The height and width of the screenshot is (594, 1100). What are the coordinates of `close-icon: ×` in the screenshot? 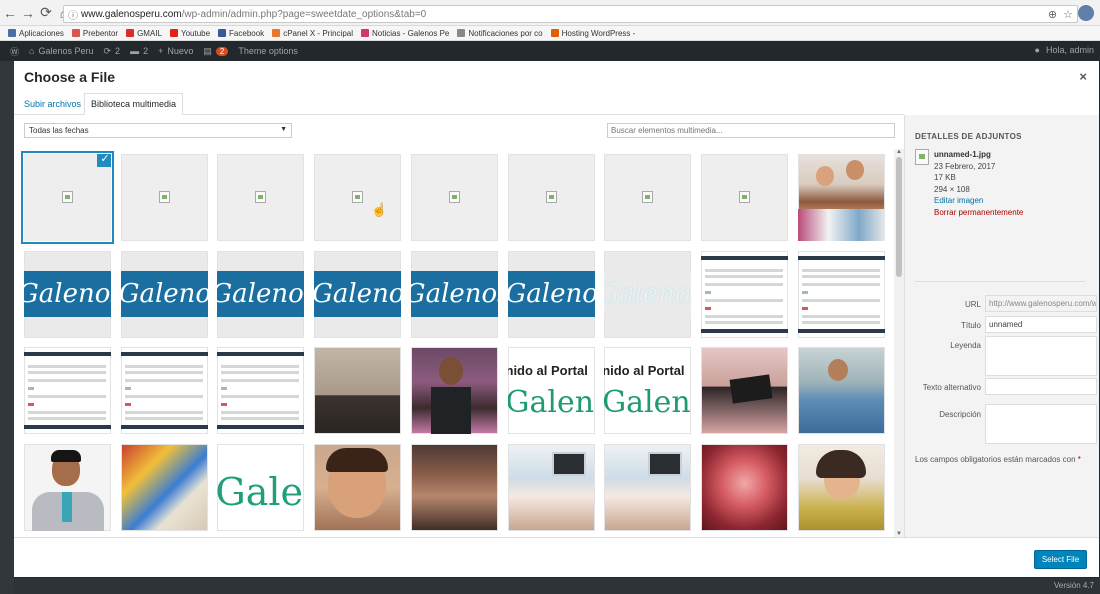 It's located at (1083, 76).